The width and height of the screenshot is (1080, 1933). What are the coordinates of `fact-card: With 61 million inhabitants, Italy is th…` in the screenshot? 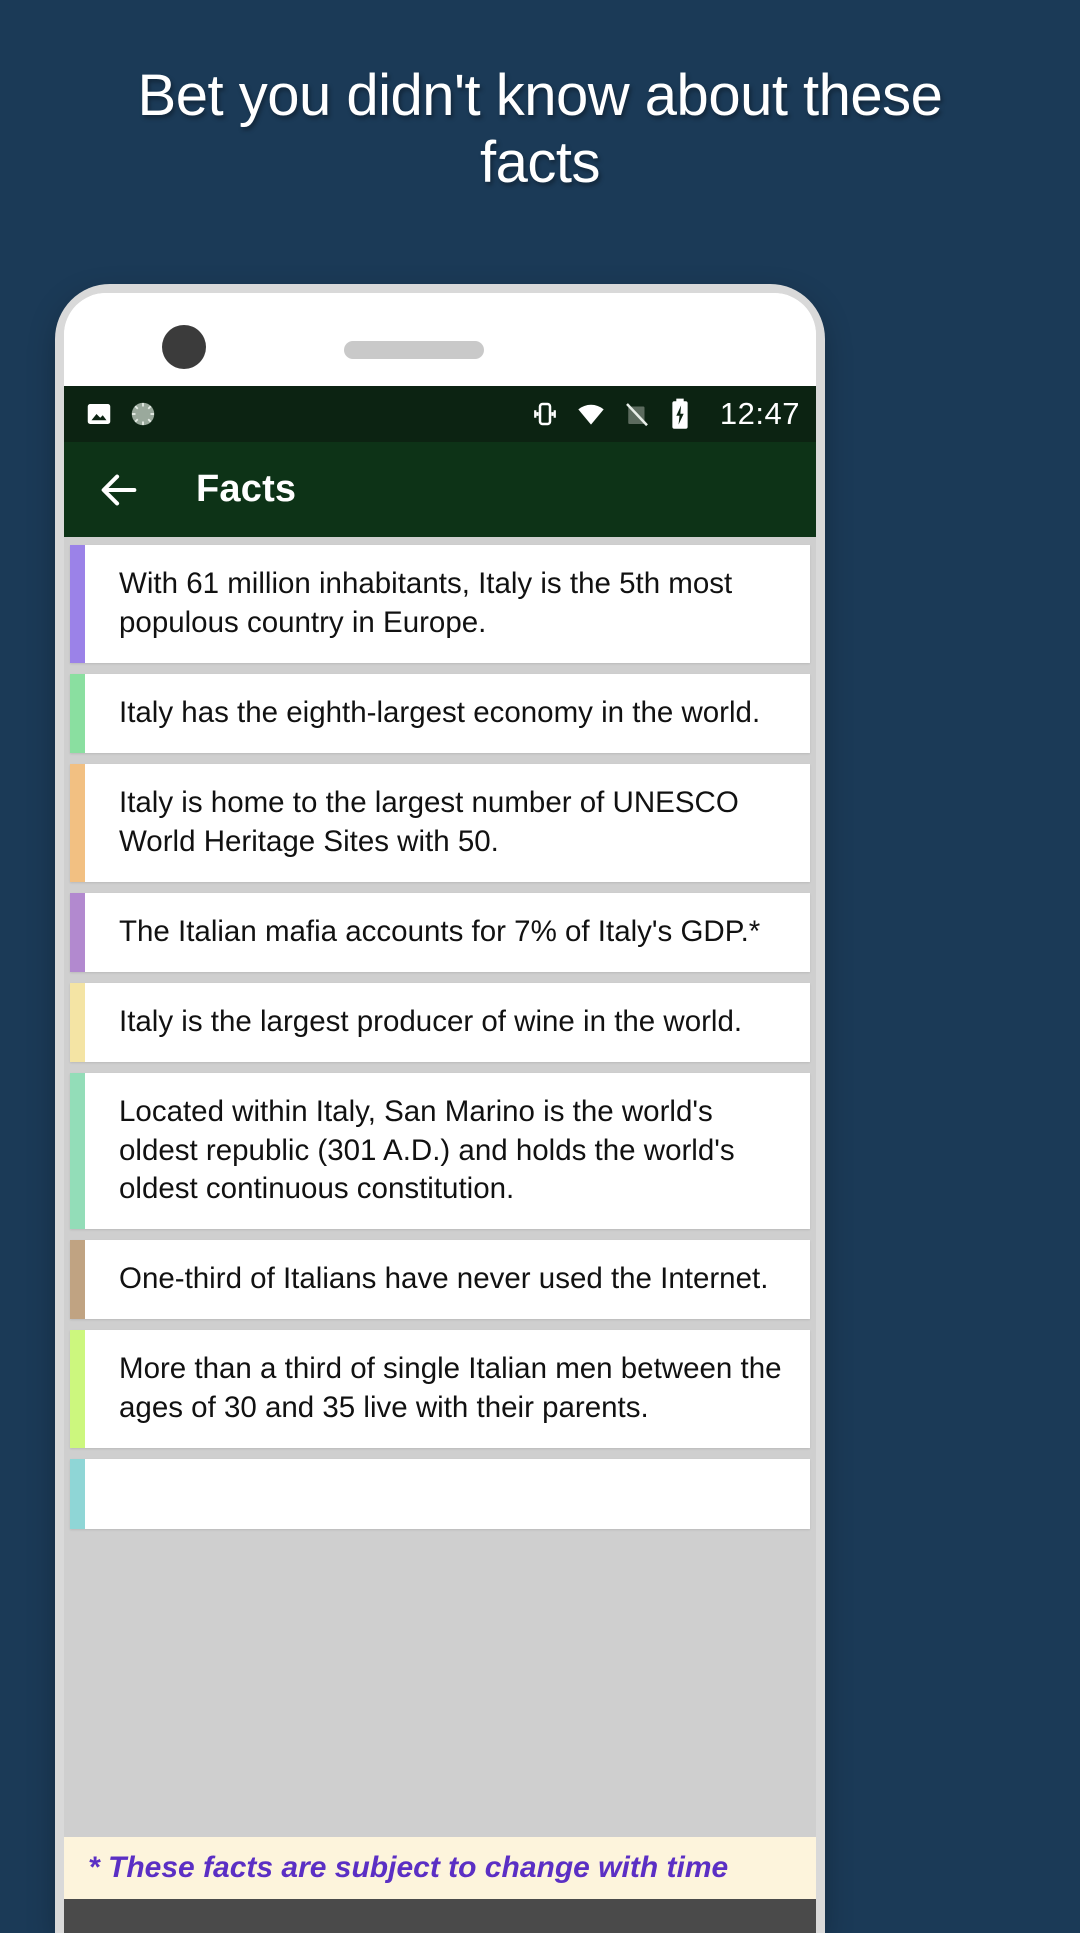 It's located at (440, 604).